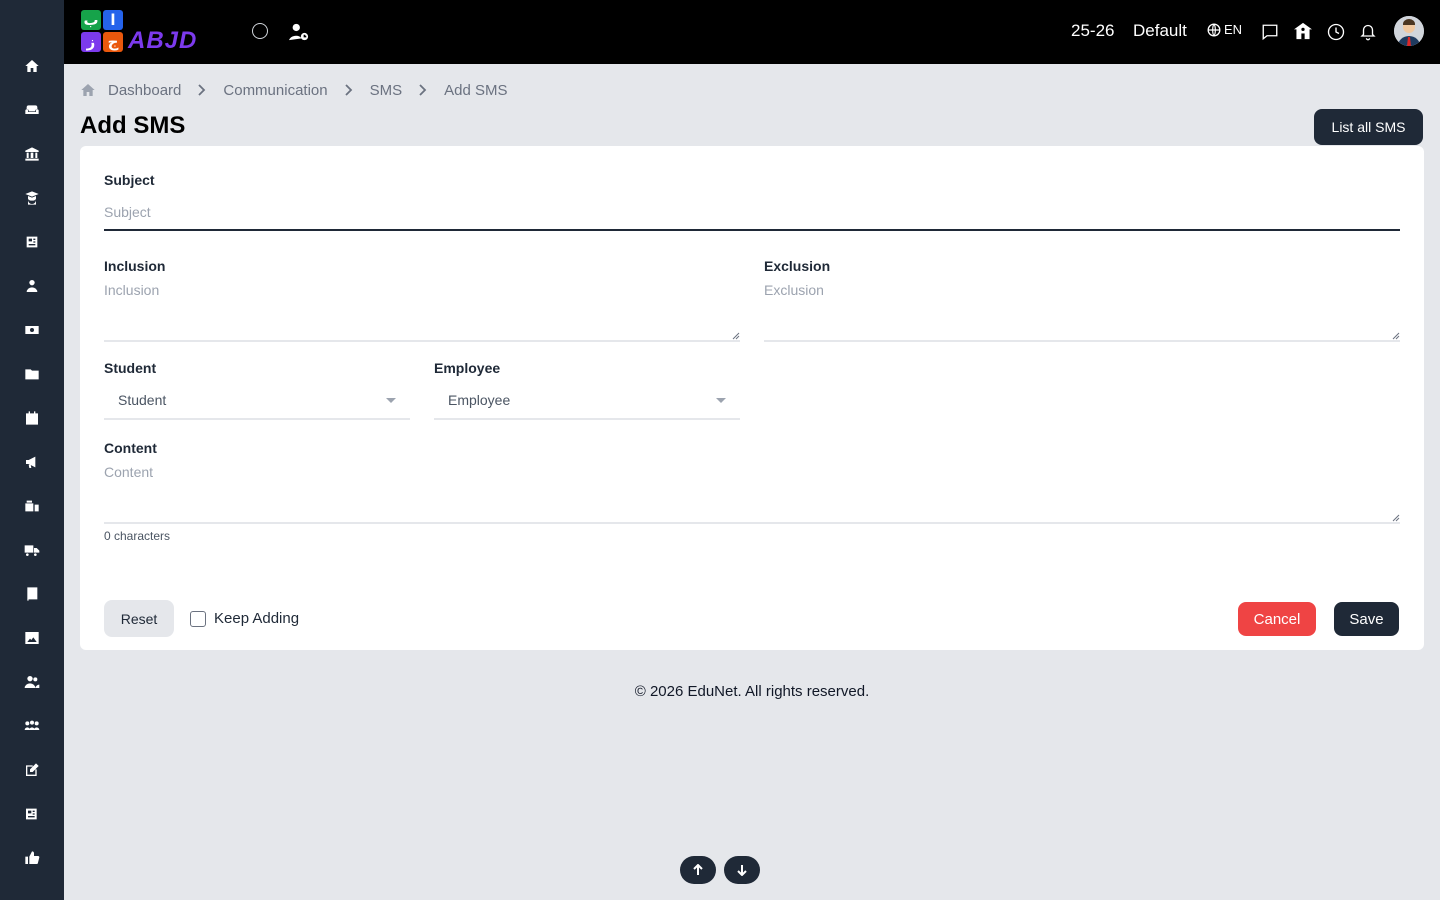 The width and height of the screenshot is (1440, 900). What do you see at coordinates (587, 401) in the screenshot?
I see `employee-select: Employee` at bounding box center [587, 401].